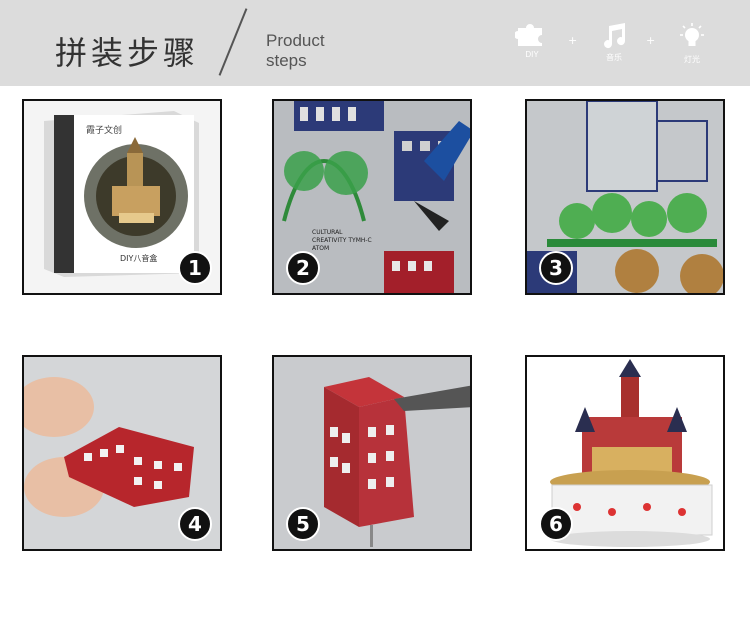  I want to click on sheet-text-line-1: CULTURAL, so click(327, 232).